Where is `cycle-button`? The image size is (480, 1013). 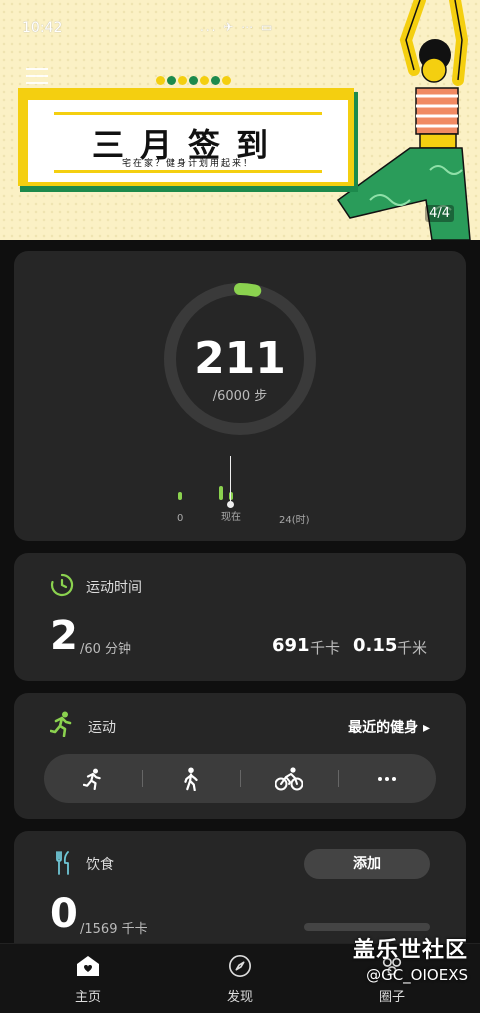 cycle-button is located at coordinates (289, 778).